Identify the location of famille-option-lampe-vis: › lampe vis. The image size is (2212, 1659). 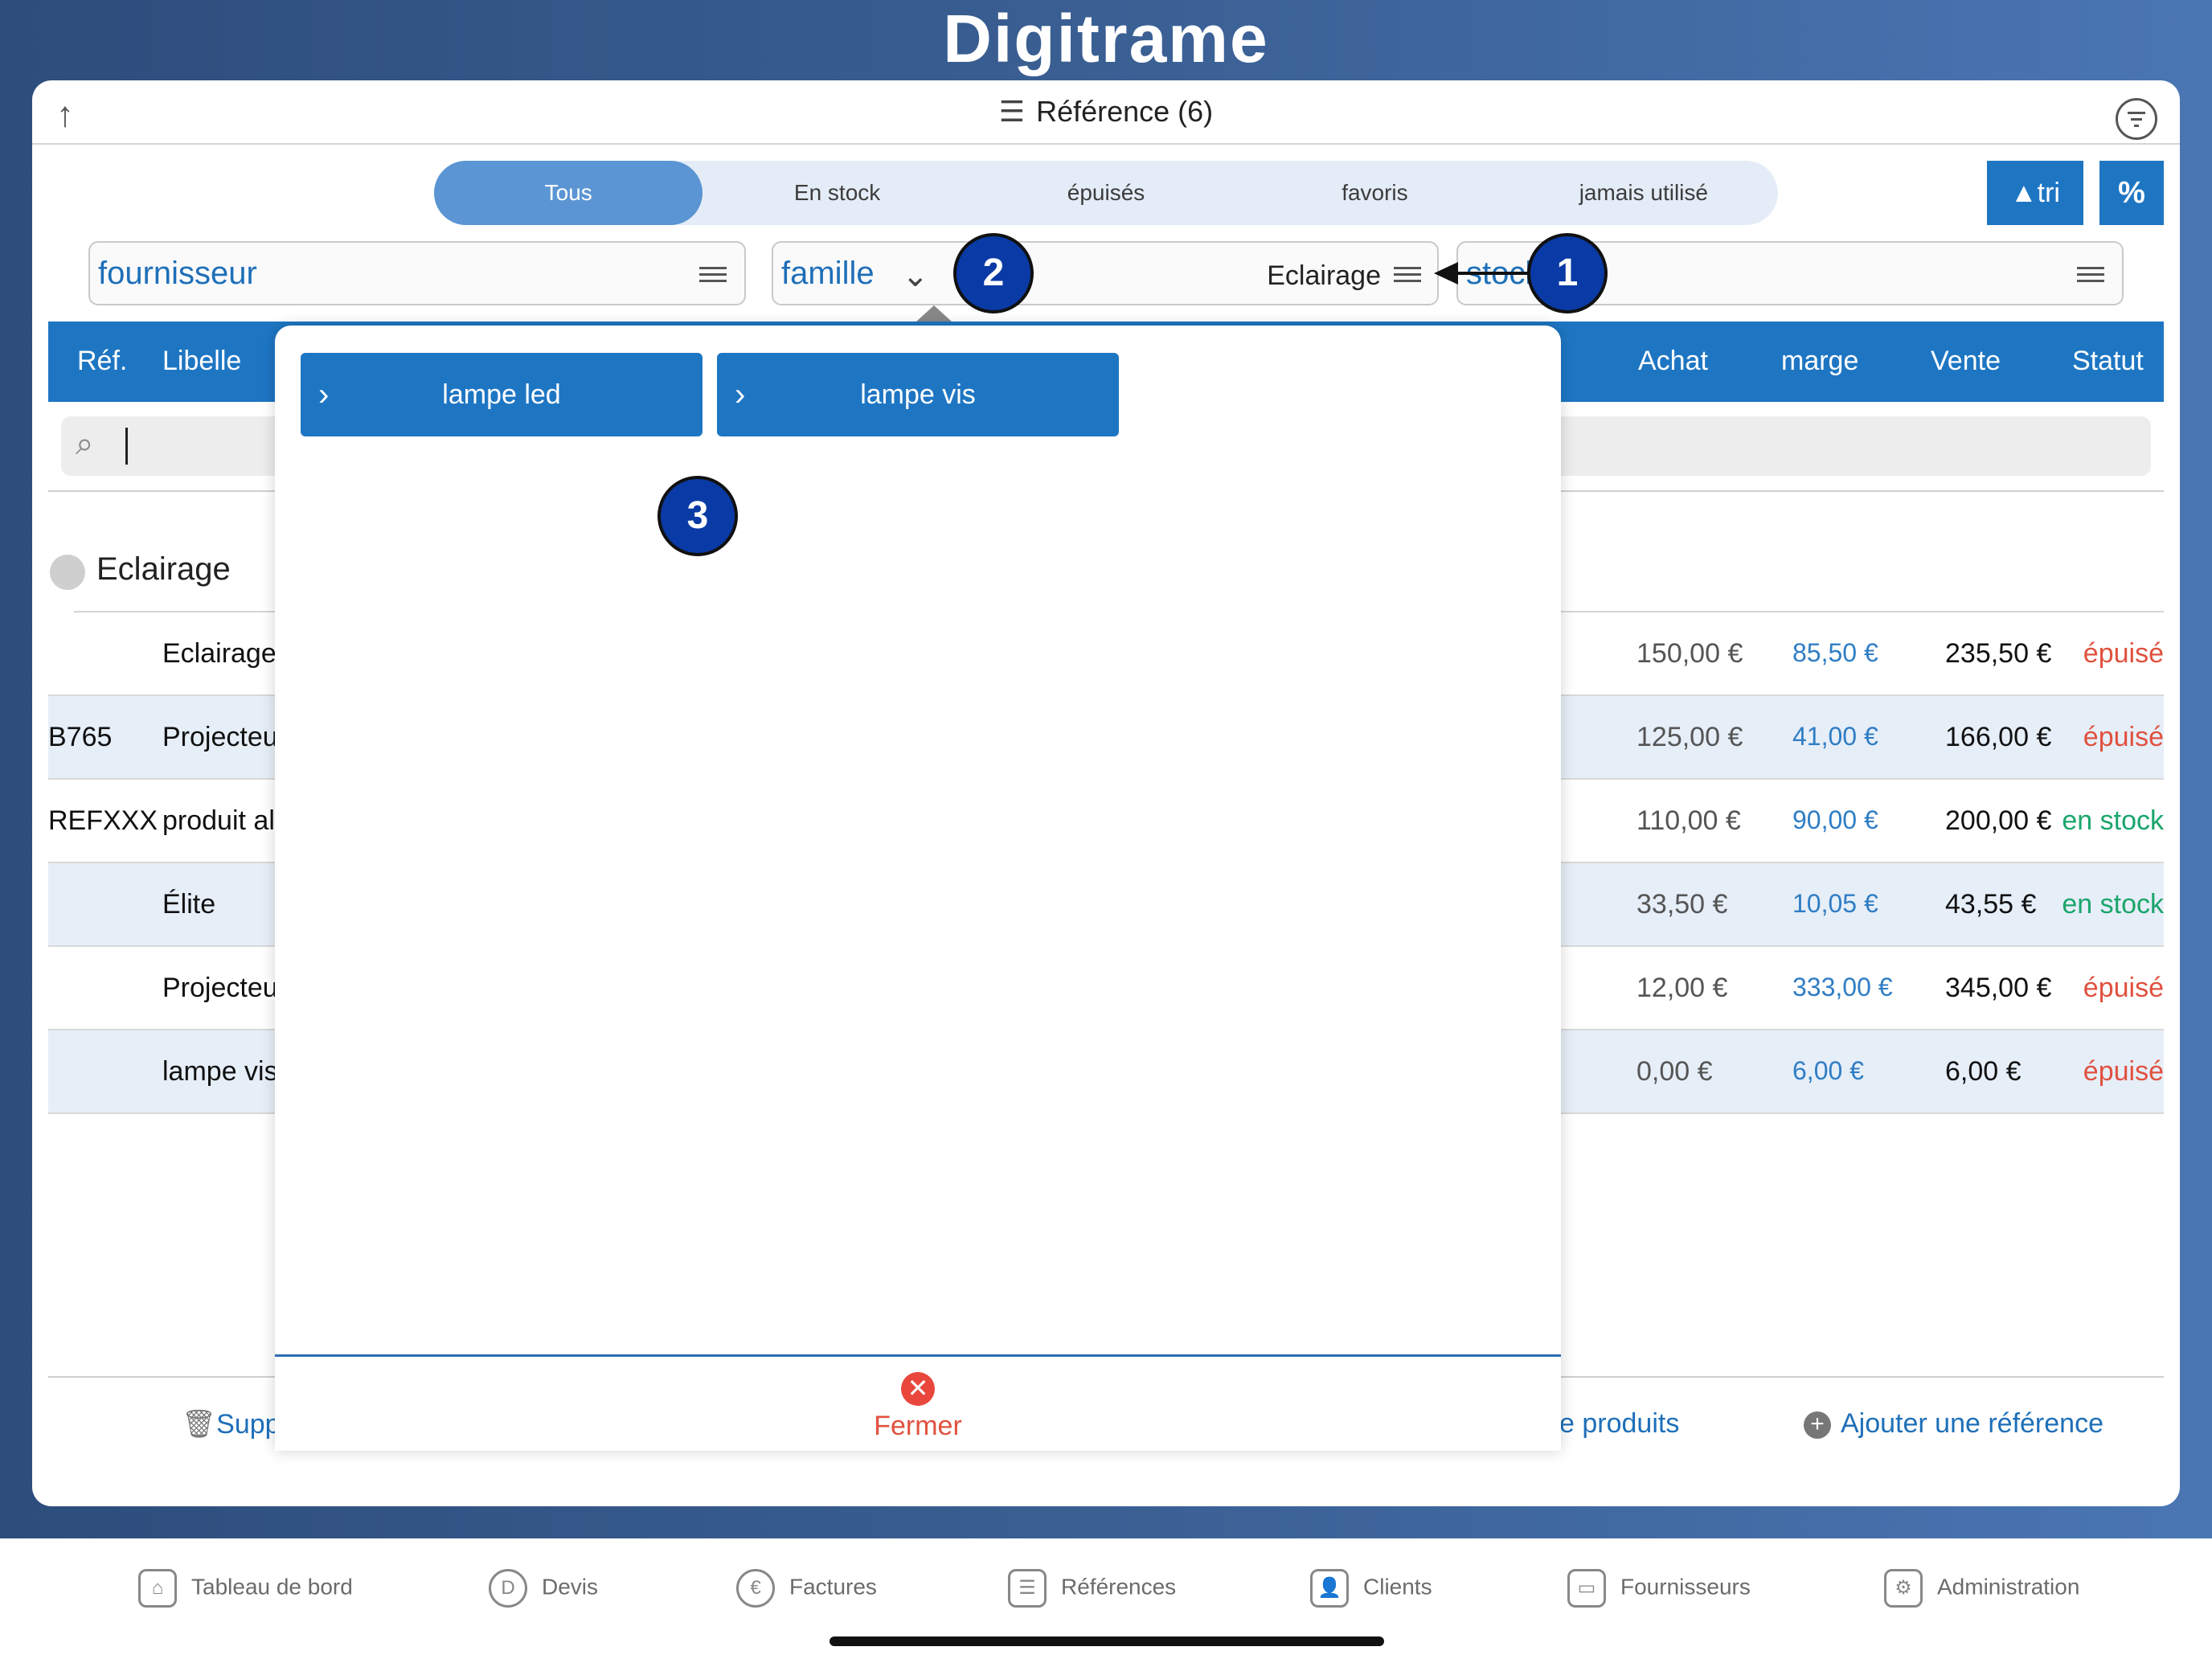
(918, 394).